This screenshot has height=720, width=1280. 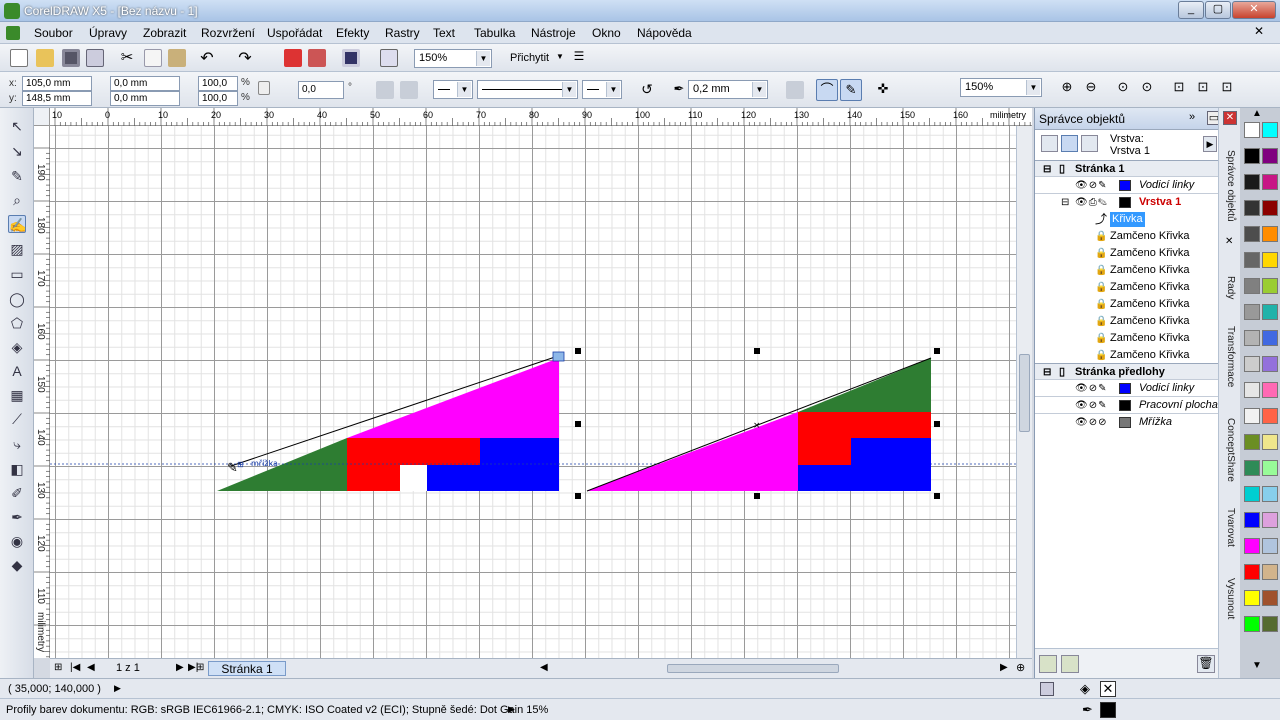 I want to click on vertical-scrollbar, so click(x=1024, y=392).